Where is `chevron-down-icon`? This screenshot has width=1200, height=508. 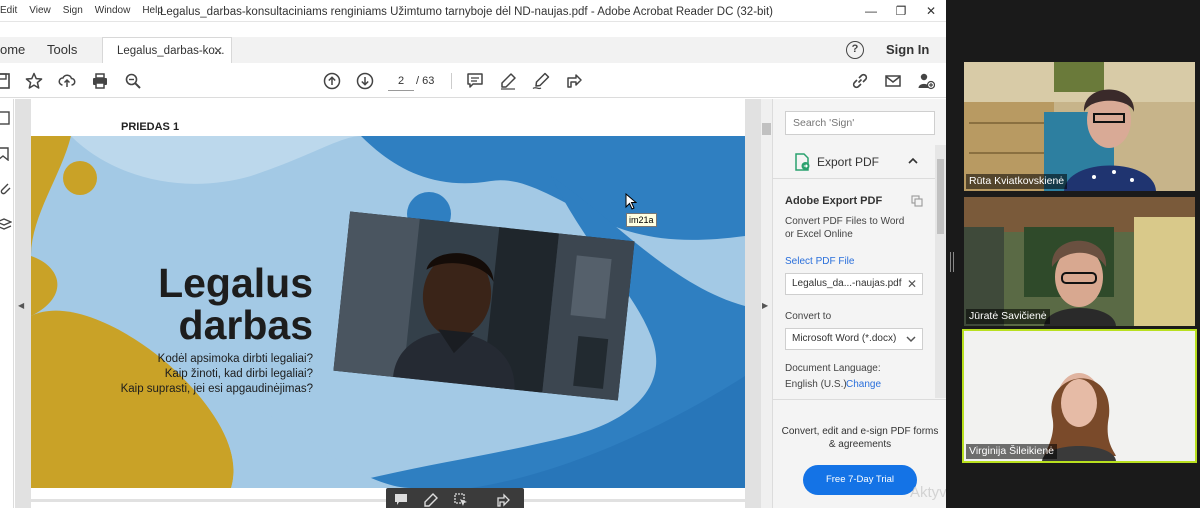 chevron-down-icon is located at coordinates (911, 339).